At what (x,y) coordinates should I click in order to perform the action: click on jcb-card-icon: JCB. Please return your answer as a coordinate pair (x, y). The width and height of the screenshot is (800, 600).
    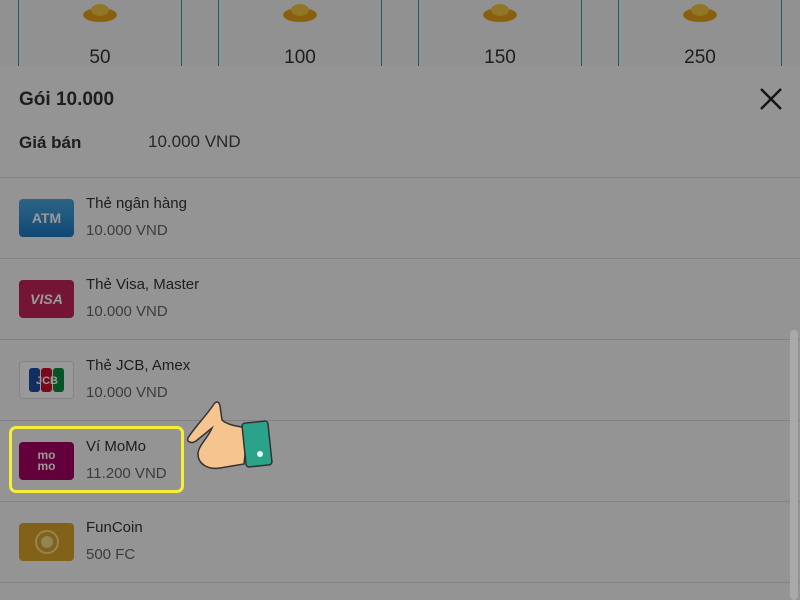
    Looking at the image, I should click on (46, 380).